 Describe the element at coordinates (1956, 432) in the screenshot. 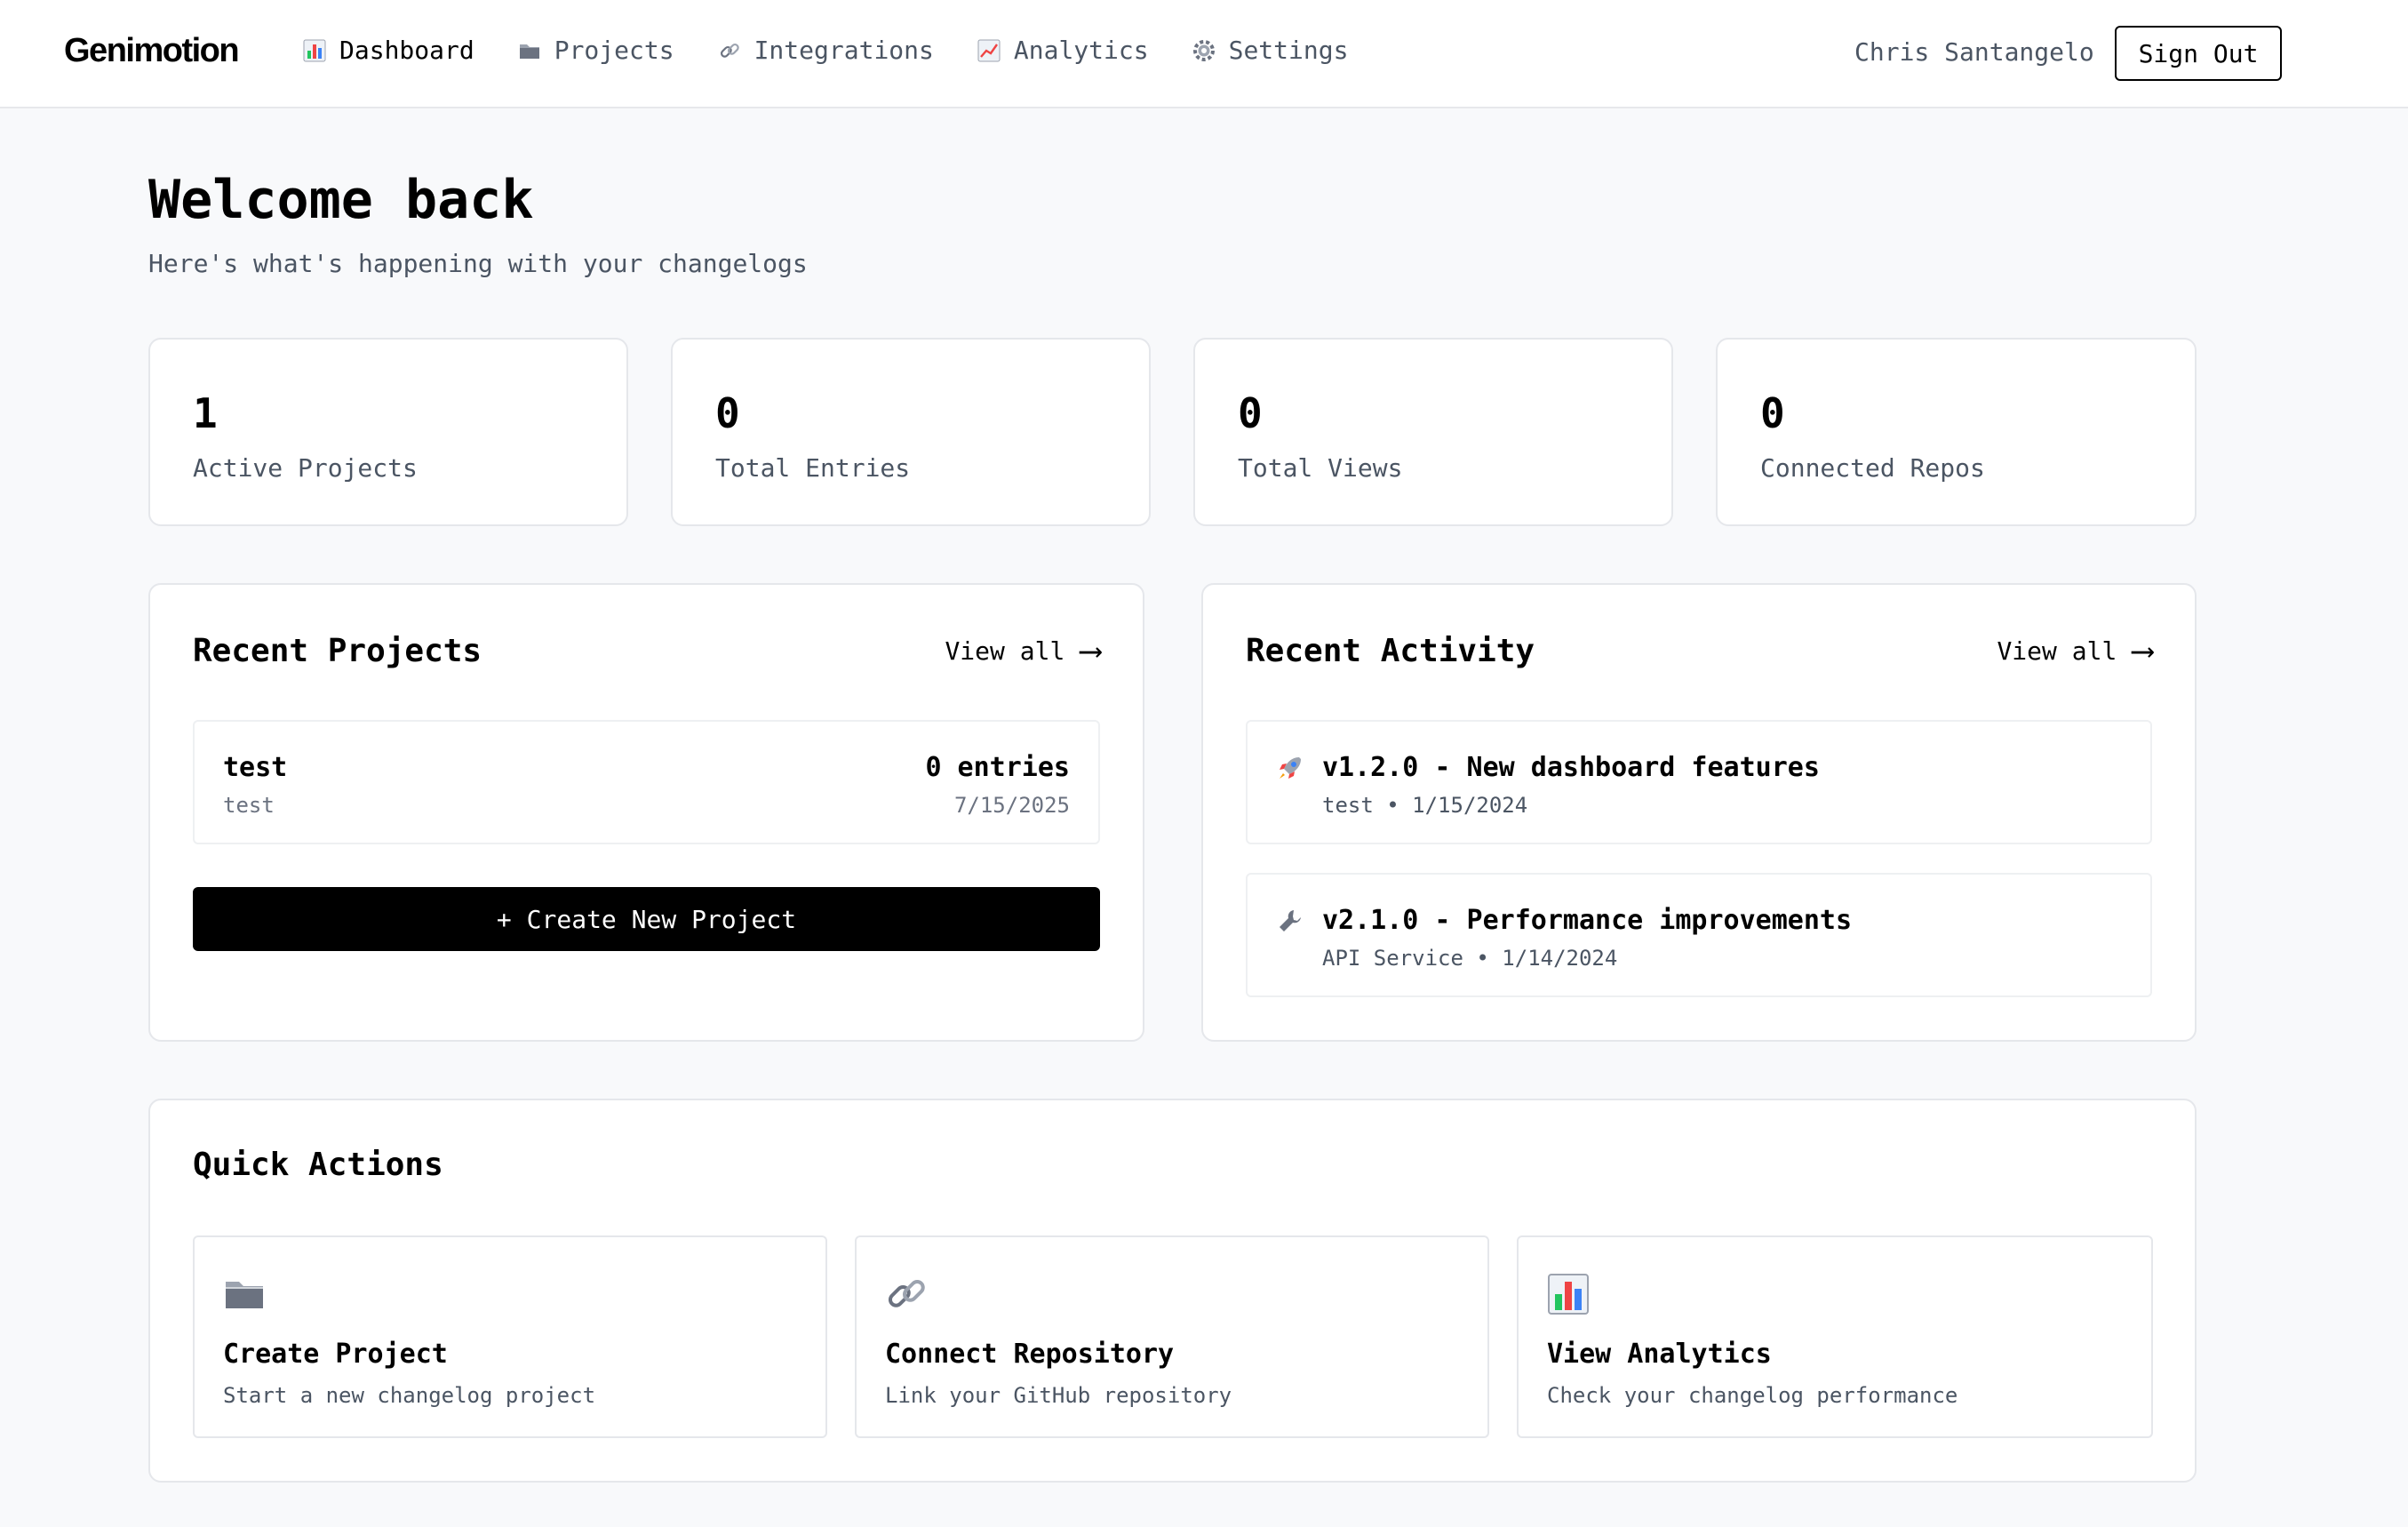

I see `stat-card-connected-repos: 0 Connected Repos` at that location.